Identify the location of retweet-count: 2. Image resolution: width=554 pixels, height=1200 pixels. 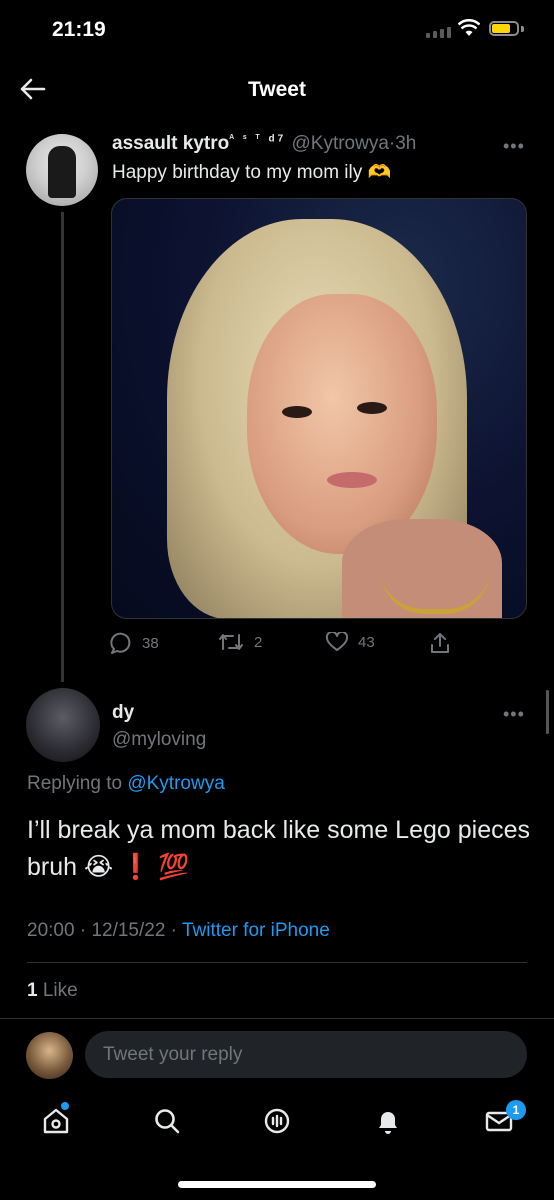
(258, 642).